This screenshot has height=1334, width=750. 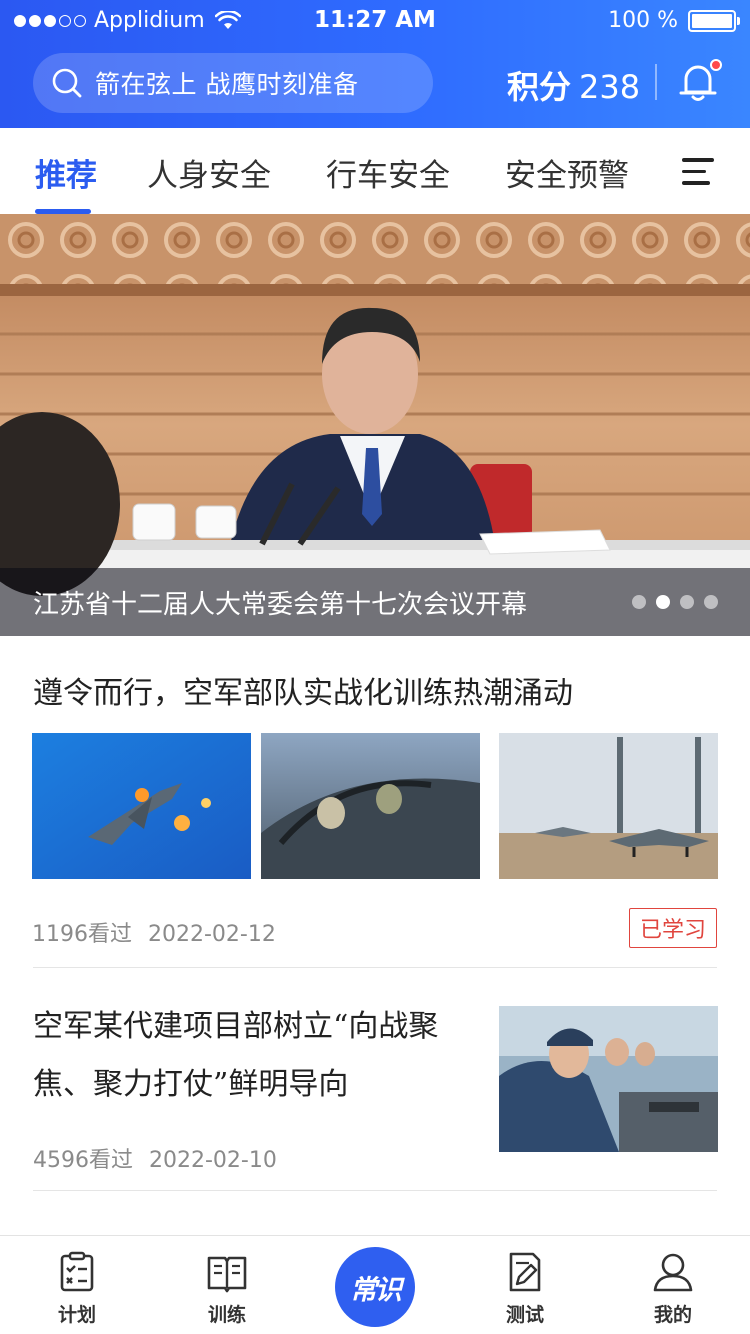 What do you see at coordinates (656, 82) in the screenshot?
I see `header-divider` at bounding box center [656, 82].